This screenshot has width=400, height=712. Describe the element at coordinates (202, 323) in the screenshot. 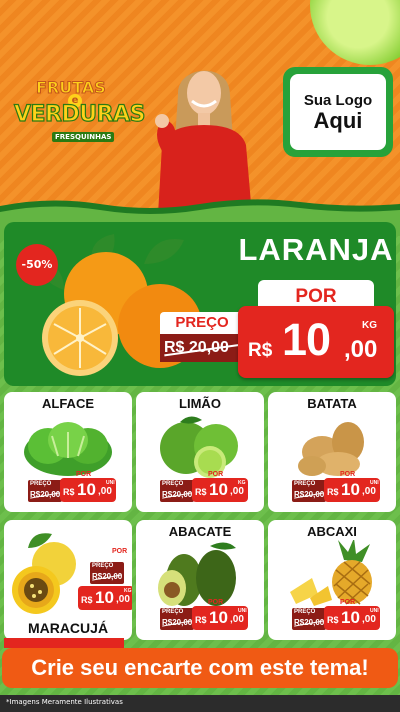

I see `old-price-label: PREÇO` at that location.